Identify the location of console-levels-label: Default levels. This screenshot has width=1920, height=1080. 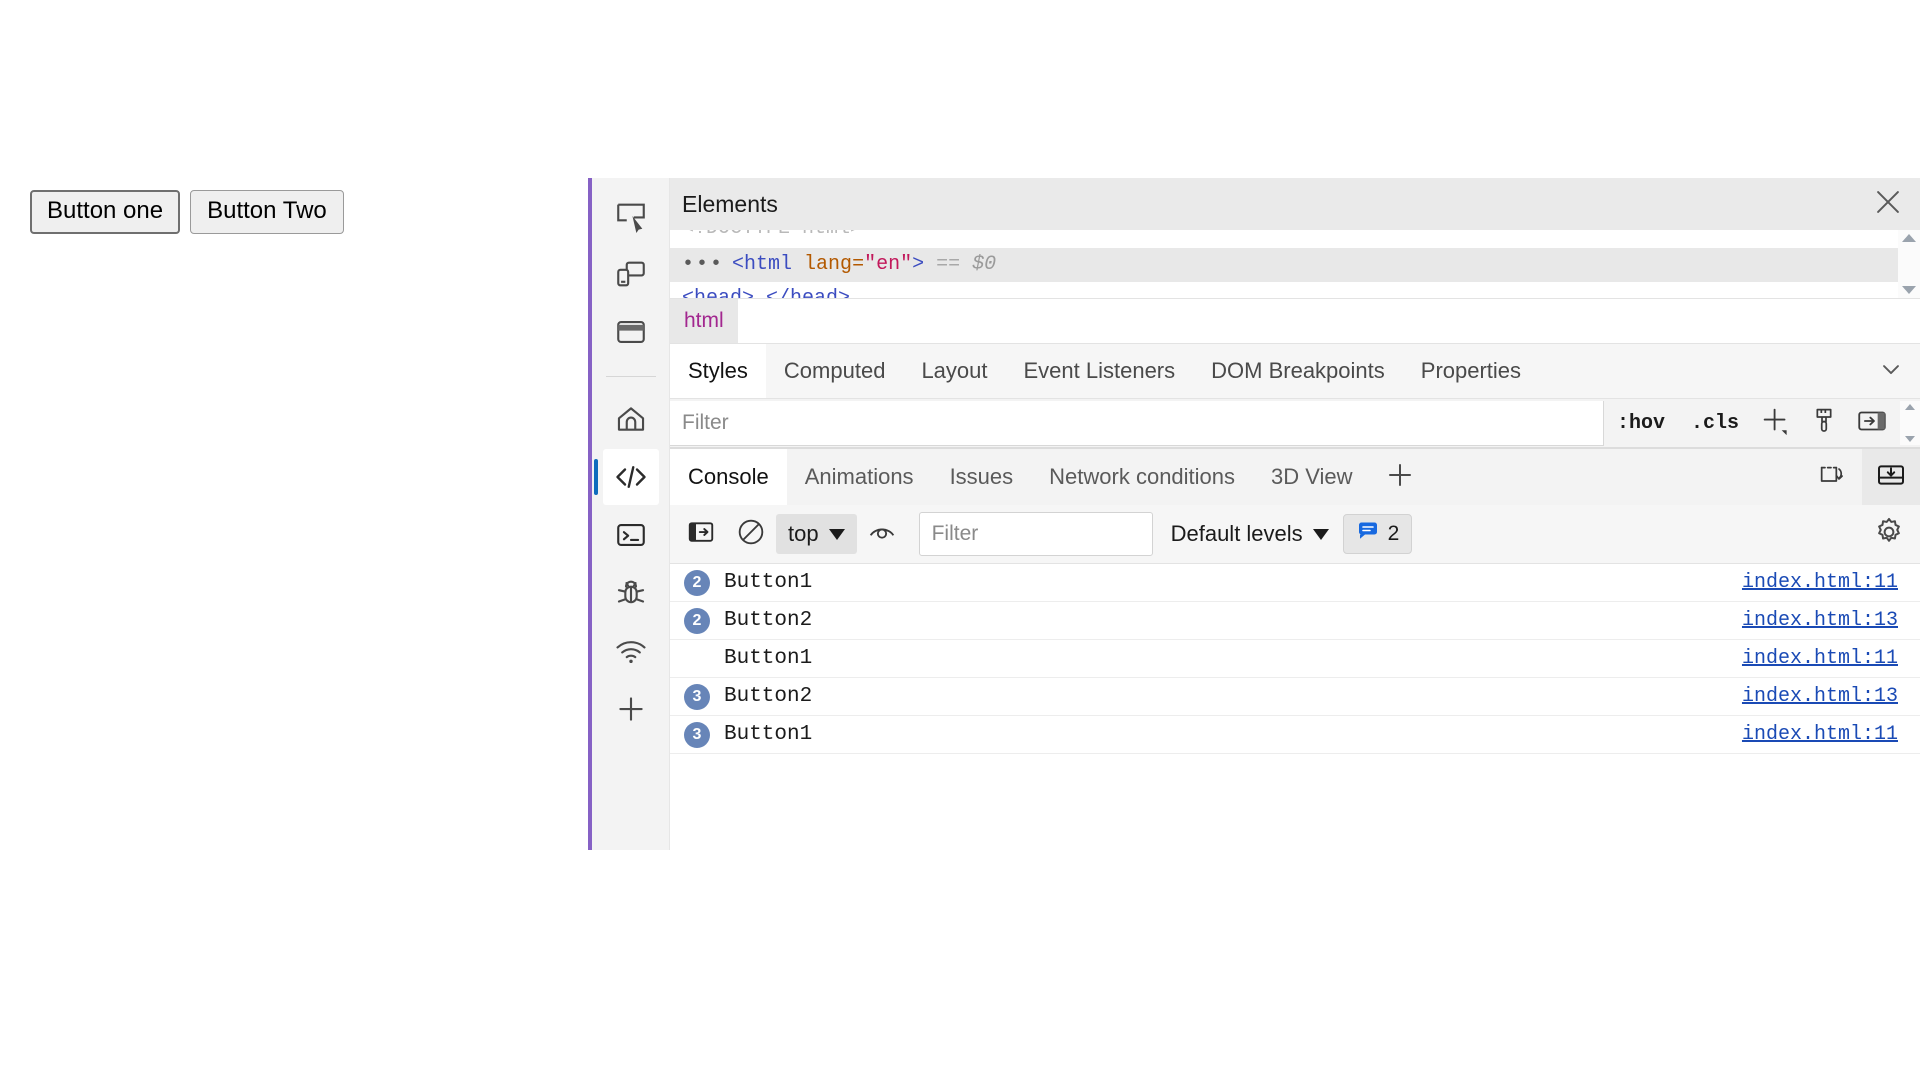
(1236, 533).